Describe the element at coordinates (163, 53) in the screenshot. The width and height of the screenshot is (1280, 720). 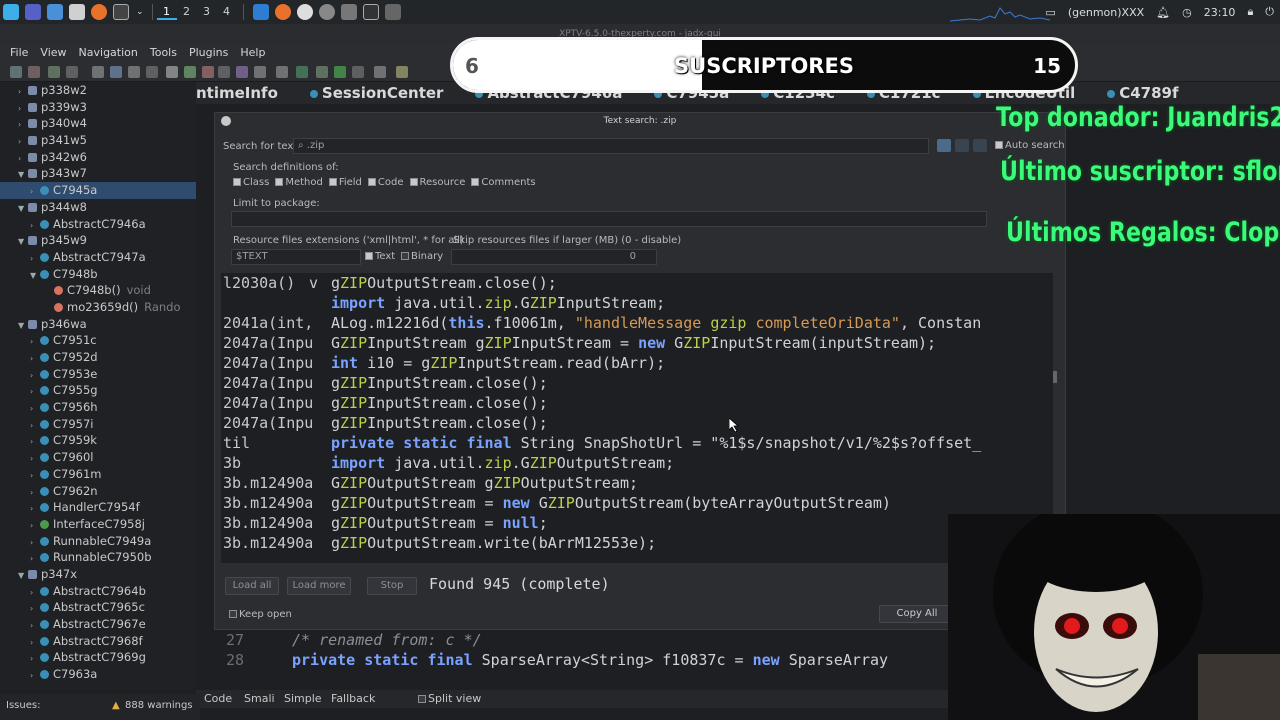
I see `menu-tools: Tools` at that location.